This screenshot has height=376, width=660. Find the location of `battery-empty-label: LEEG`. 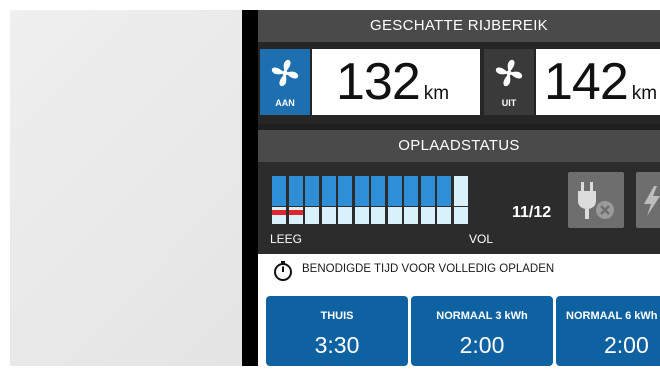

battery-empty-label: LEEG is located at coordinates (286, 239).